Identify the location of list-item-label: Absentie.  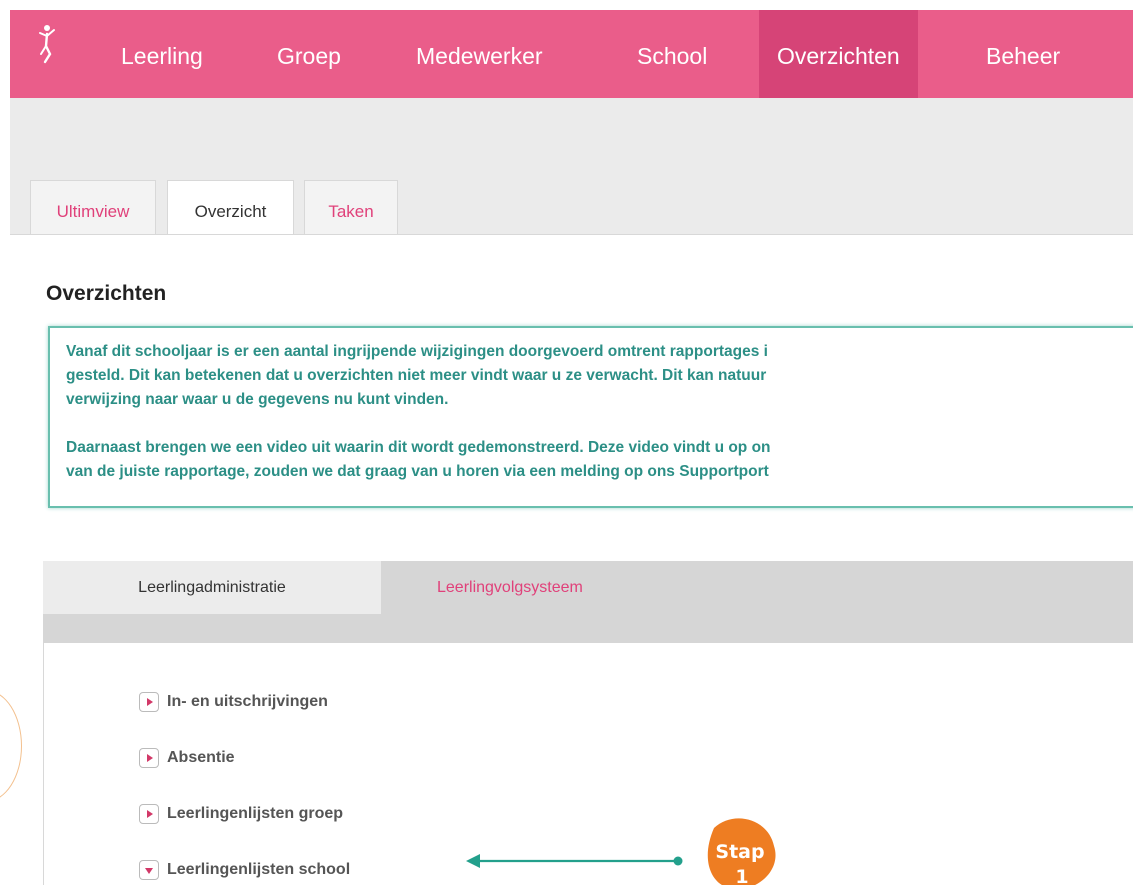
(201, 758).